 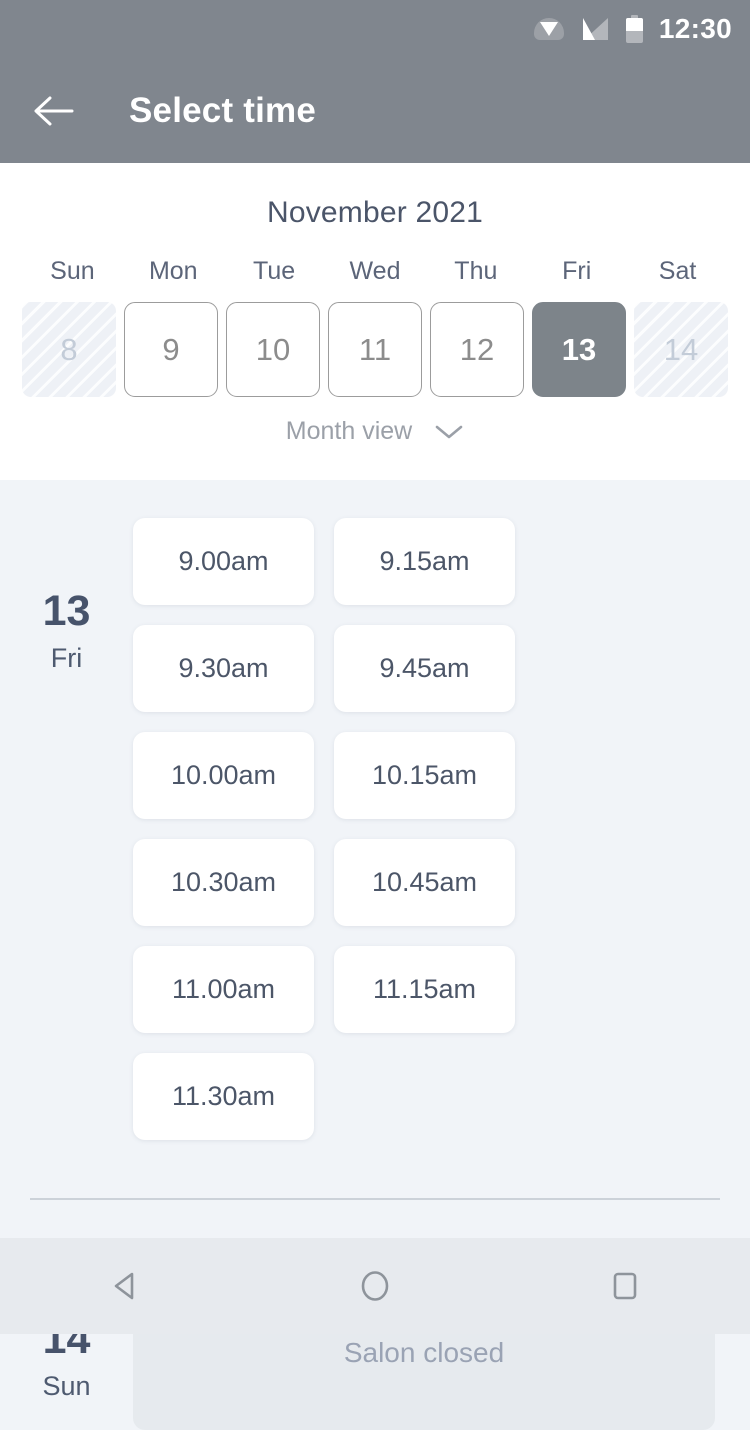 What do you see at coordinates (274, 271) in the screenshot?
I see `weekday-label: Tue` at bounding box center [274, 271].